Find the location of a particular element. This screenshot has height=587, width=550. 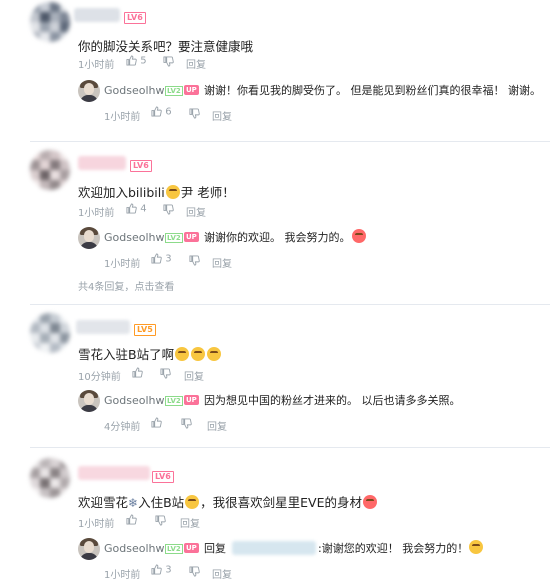

like-button: 6 is located at coordinates (161, 112).